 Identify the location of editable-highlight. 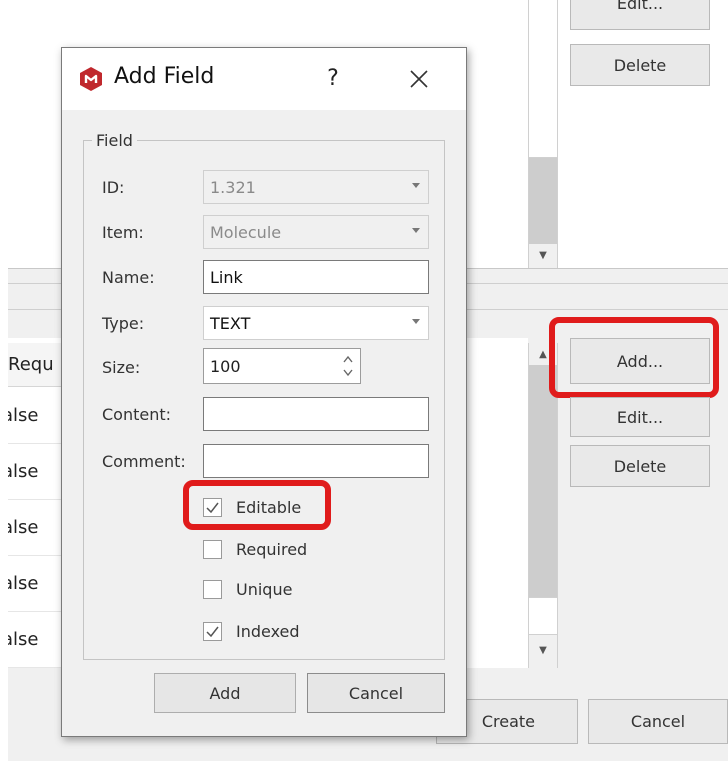
(257, 505).